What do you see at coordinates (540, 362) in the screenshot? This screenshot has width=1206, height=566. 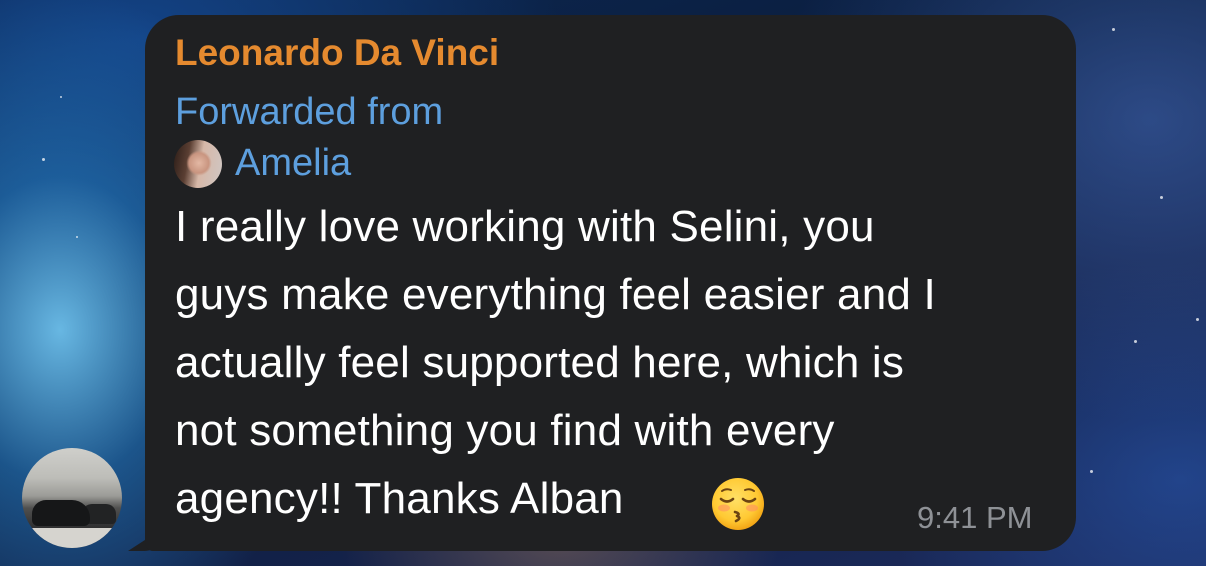 I see `message-text-line: actually feel supported here, which is` at bounding box center [540, 362].